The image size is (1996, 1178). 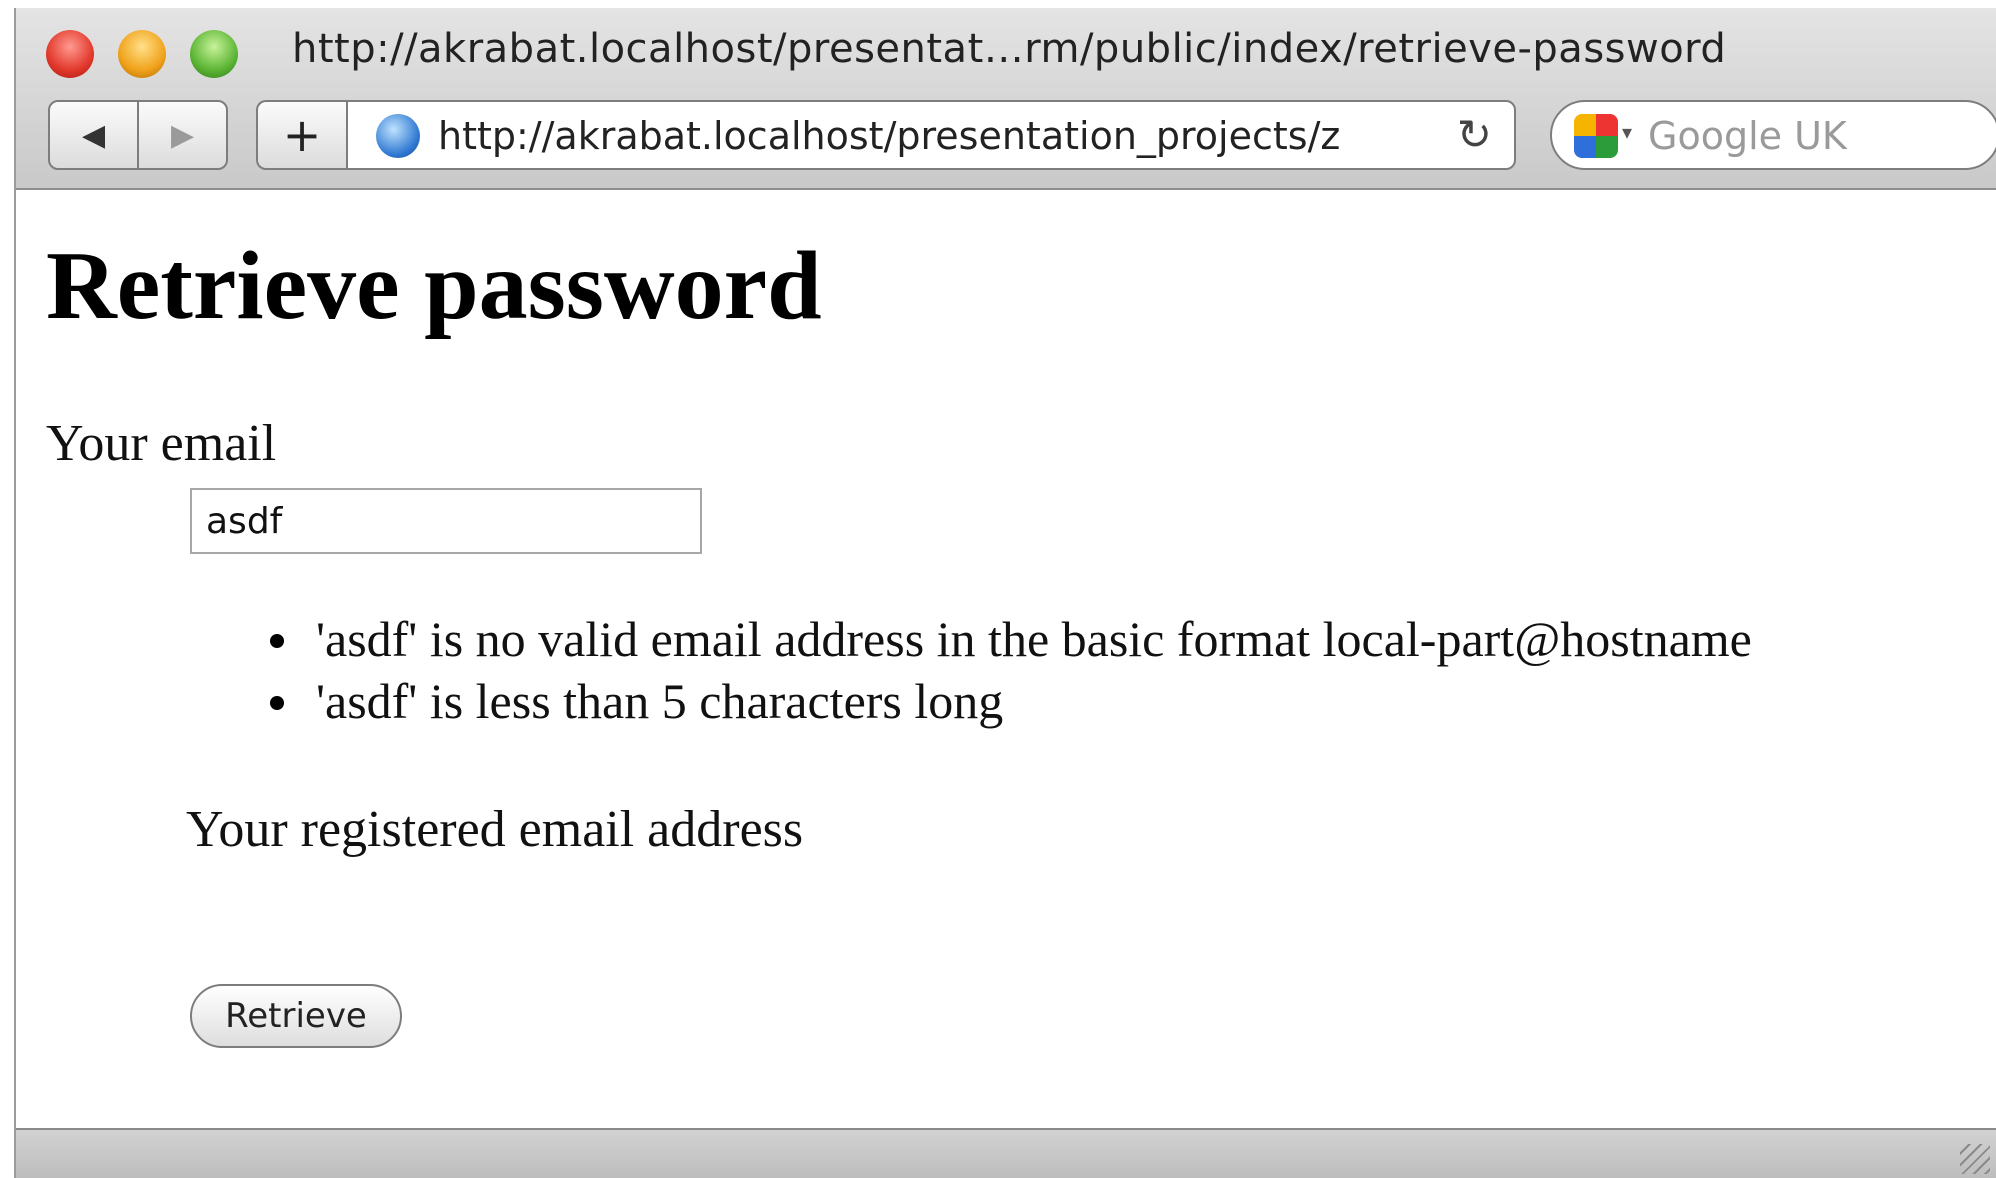 What do you see at coordinates (1474, 134) in the screenshot?
I see `reload-icon: ↻` at bounding box center [1474, 134].